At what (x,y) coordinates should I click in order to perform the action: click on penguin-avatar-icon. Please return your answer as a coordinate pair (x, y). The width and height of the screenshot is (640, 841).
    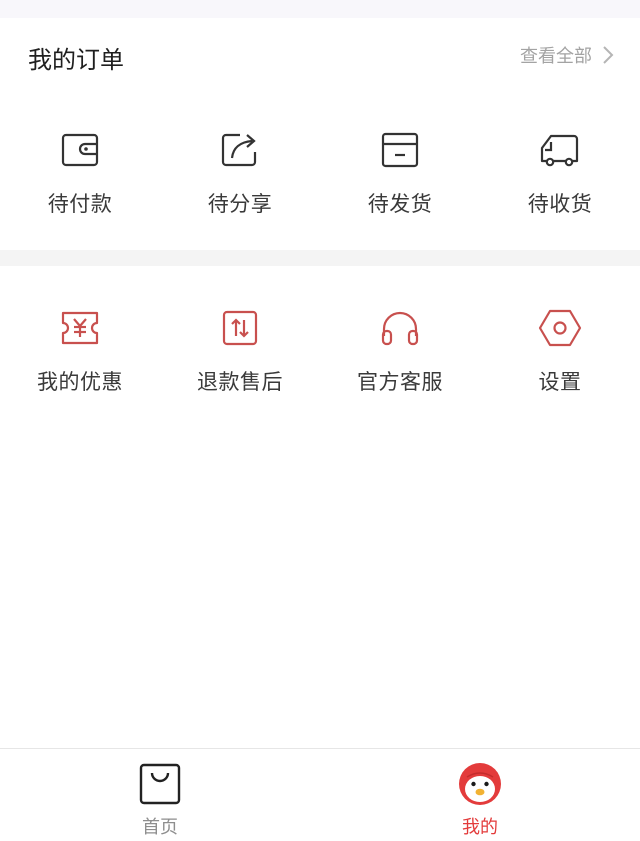
    Looking at the image, I should click on (480, 784).